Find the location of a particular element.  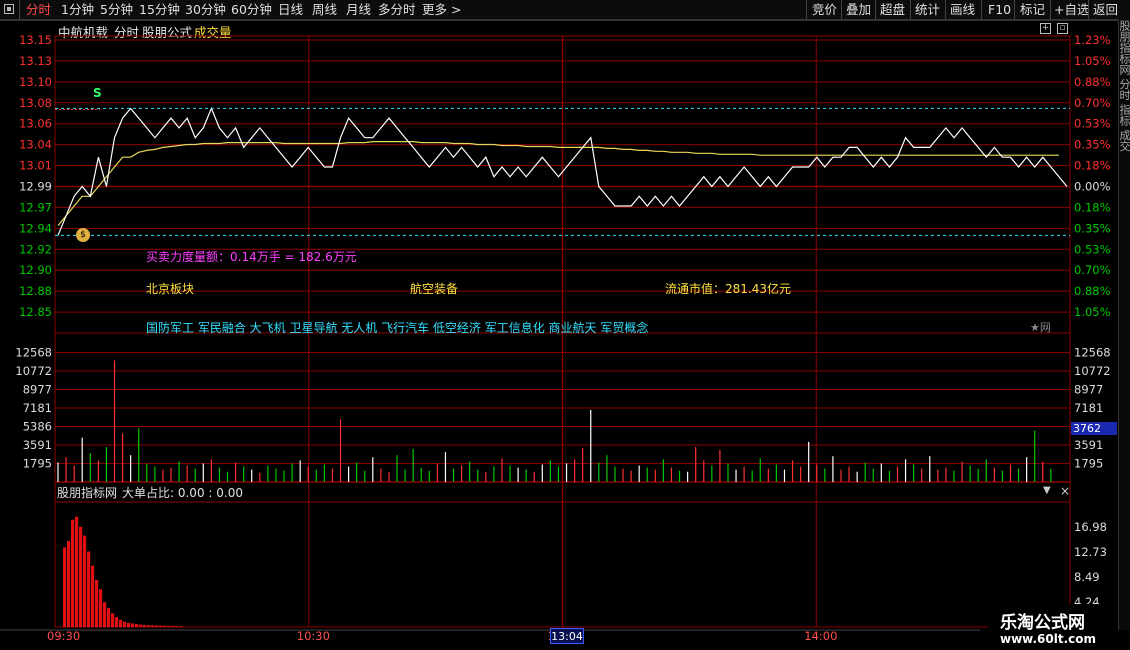

average-price-line is located at coordinates (558, 183).